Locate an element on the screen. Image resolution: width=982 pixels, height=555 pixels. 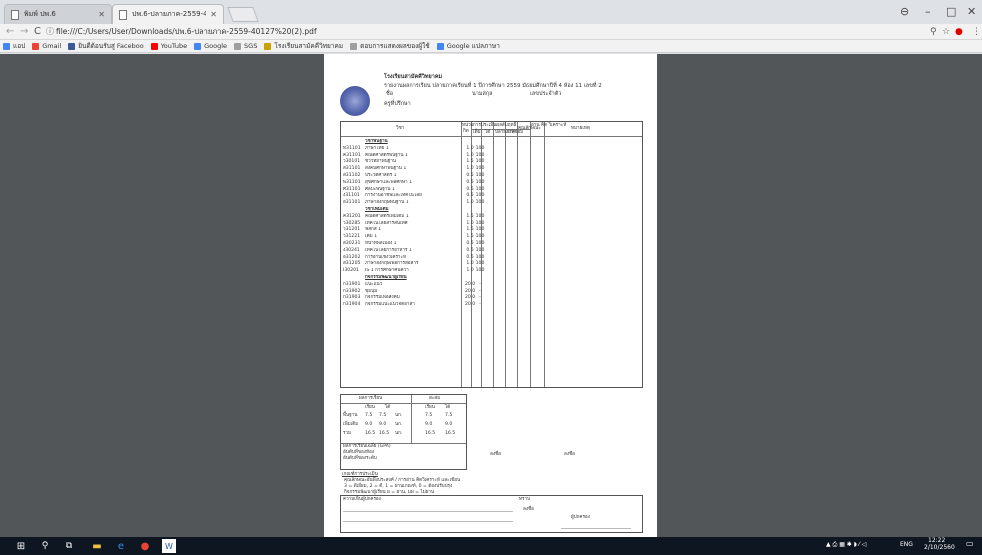
subject-name: ศิลปะพื้นฐาน 1 is located at coordinates (380, 189).